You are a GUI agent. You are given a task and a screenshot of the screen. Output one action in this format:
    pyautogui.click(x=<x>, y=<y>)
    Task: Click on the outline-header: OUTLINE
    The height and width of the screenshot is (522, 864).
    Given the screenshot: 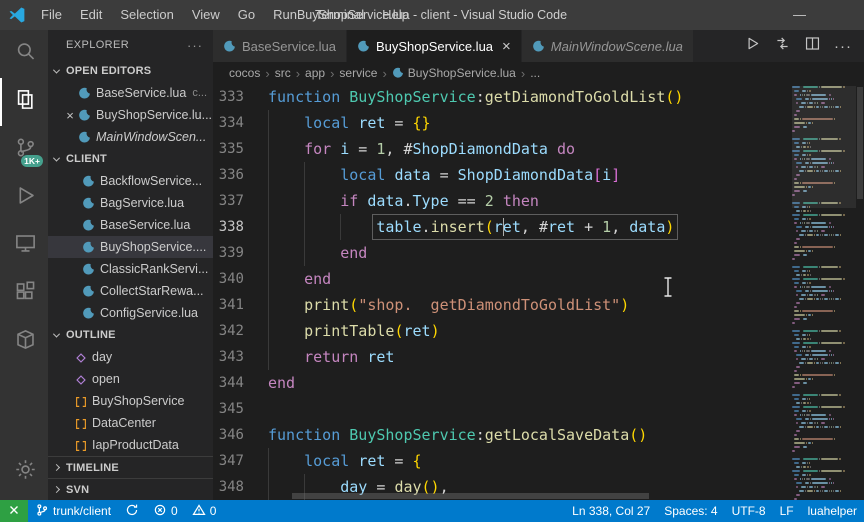 What is the action you would take?
    pyautogui.click(x=130, y=335)
    